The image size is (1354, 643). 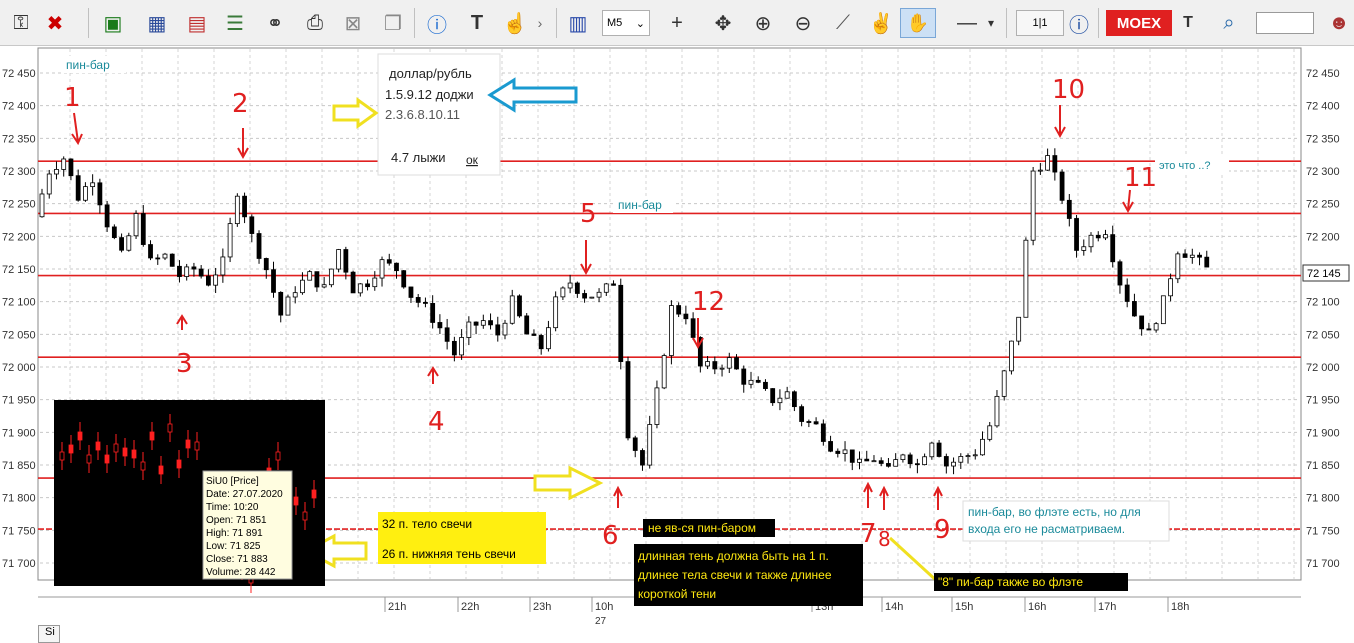 What do you see at coordinates (763, 23) in the screenshot?
I see `zoom-in-icon: ⊕` at bounding box center [763, 23].